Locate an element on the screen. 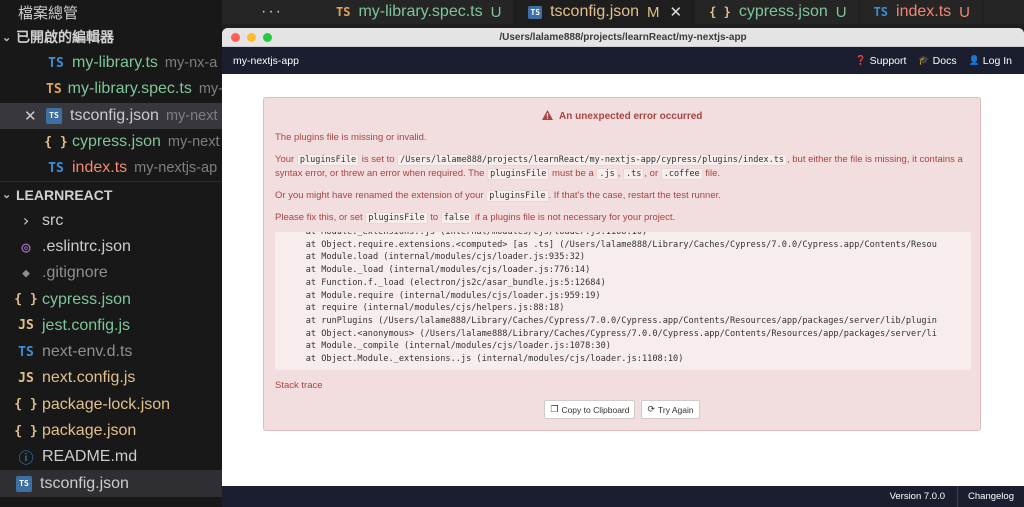  file-item: ◎ .eslintrc.json is located at coordinates (111, 247).